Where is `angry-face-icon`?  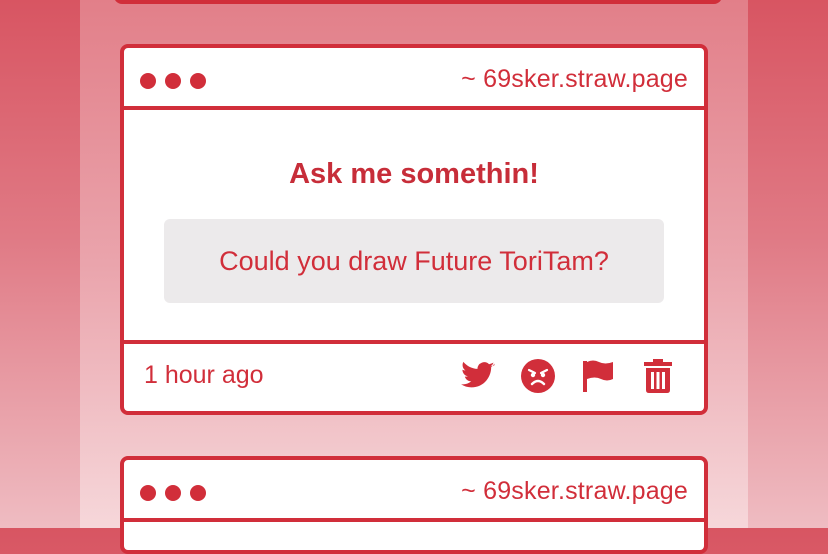
angry-face-icon is located at coordinates (538, 376).